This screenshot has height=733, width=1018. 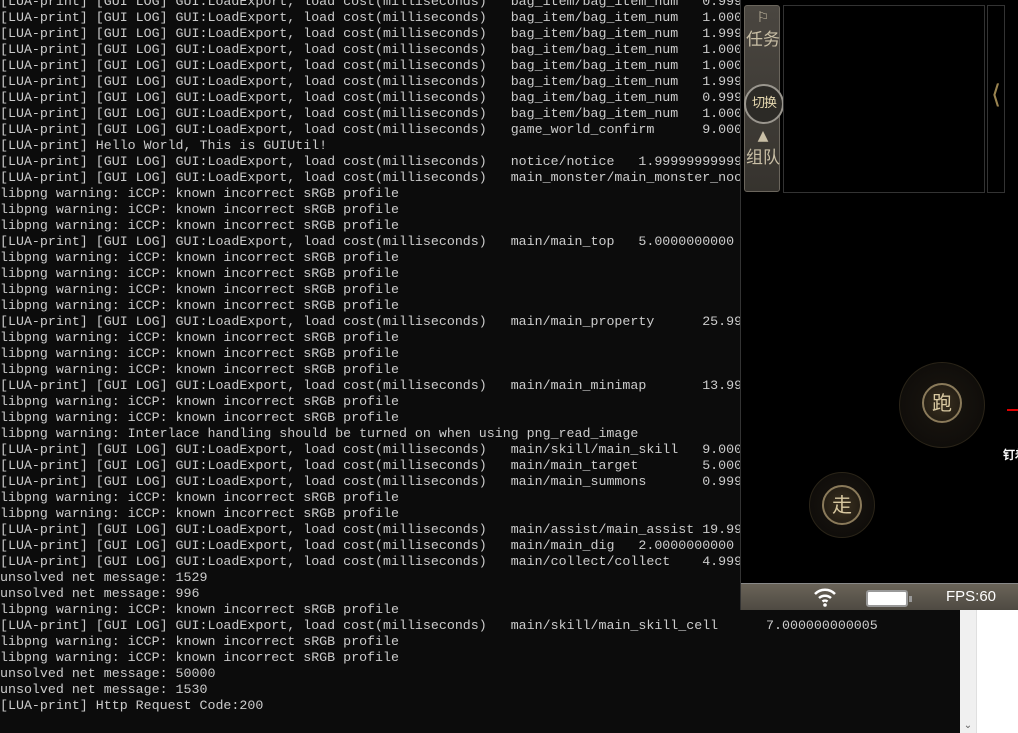 I want to click on chevron-left-icon: ⟨, so click(x=996, y=95).